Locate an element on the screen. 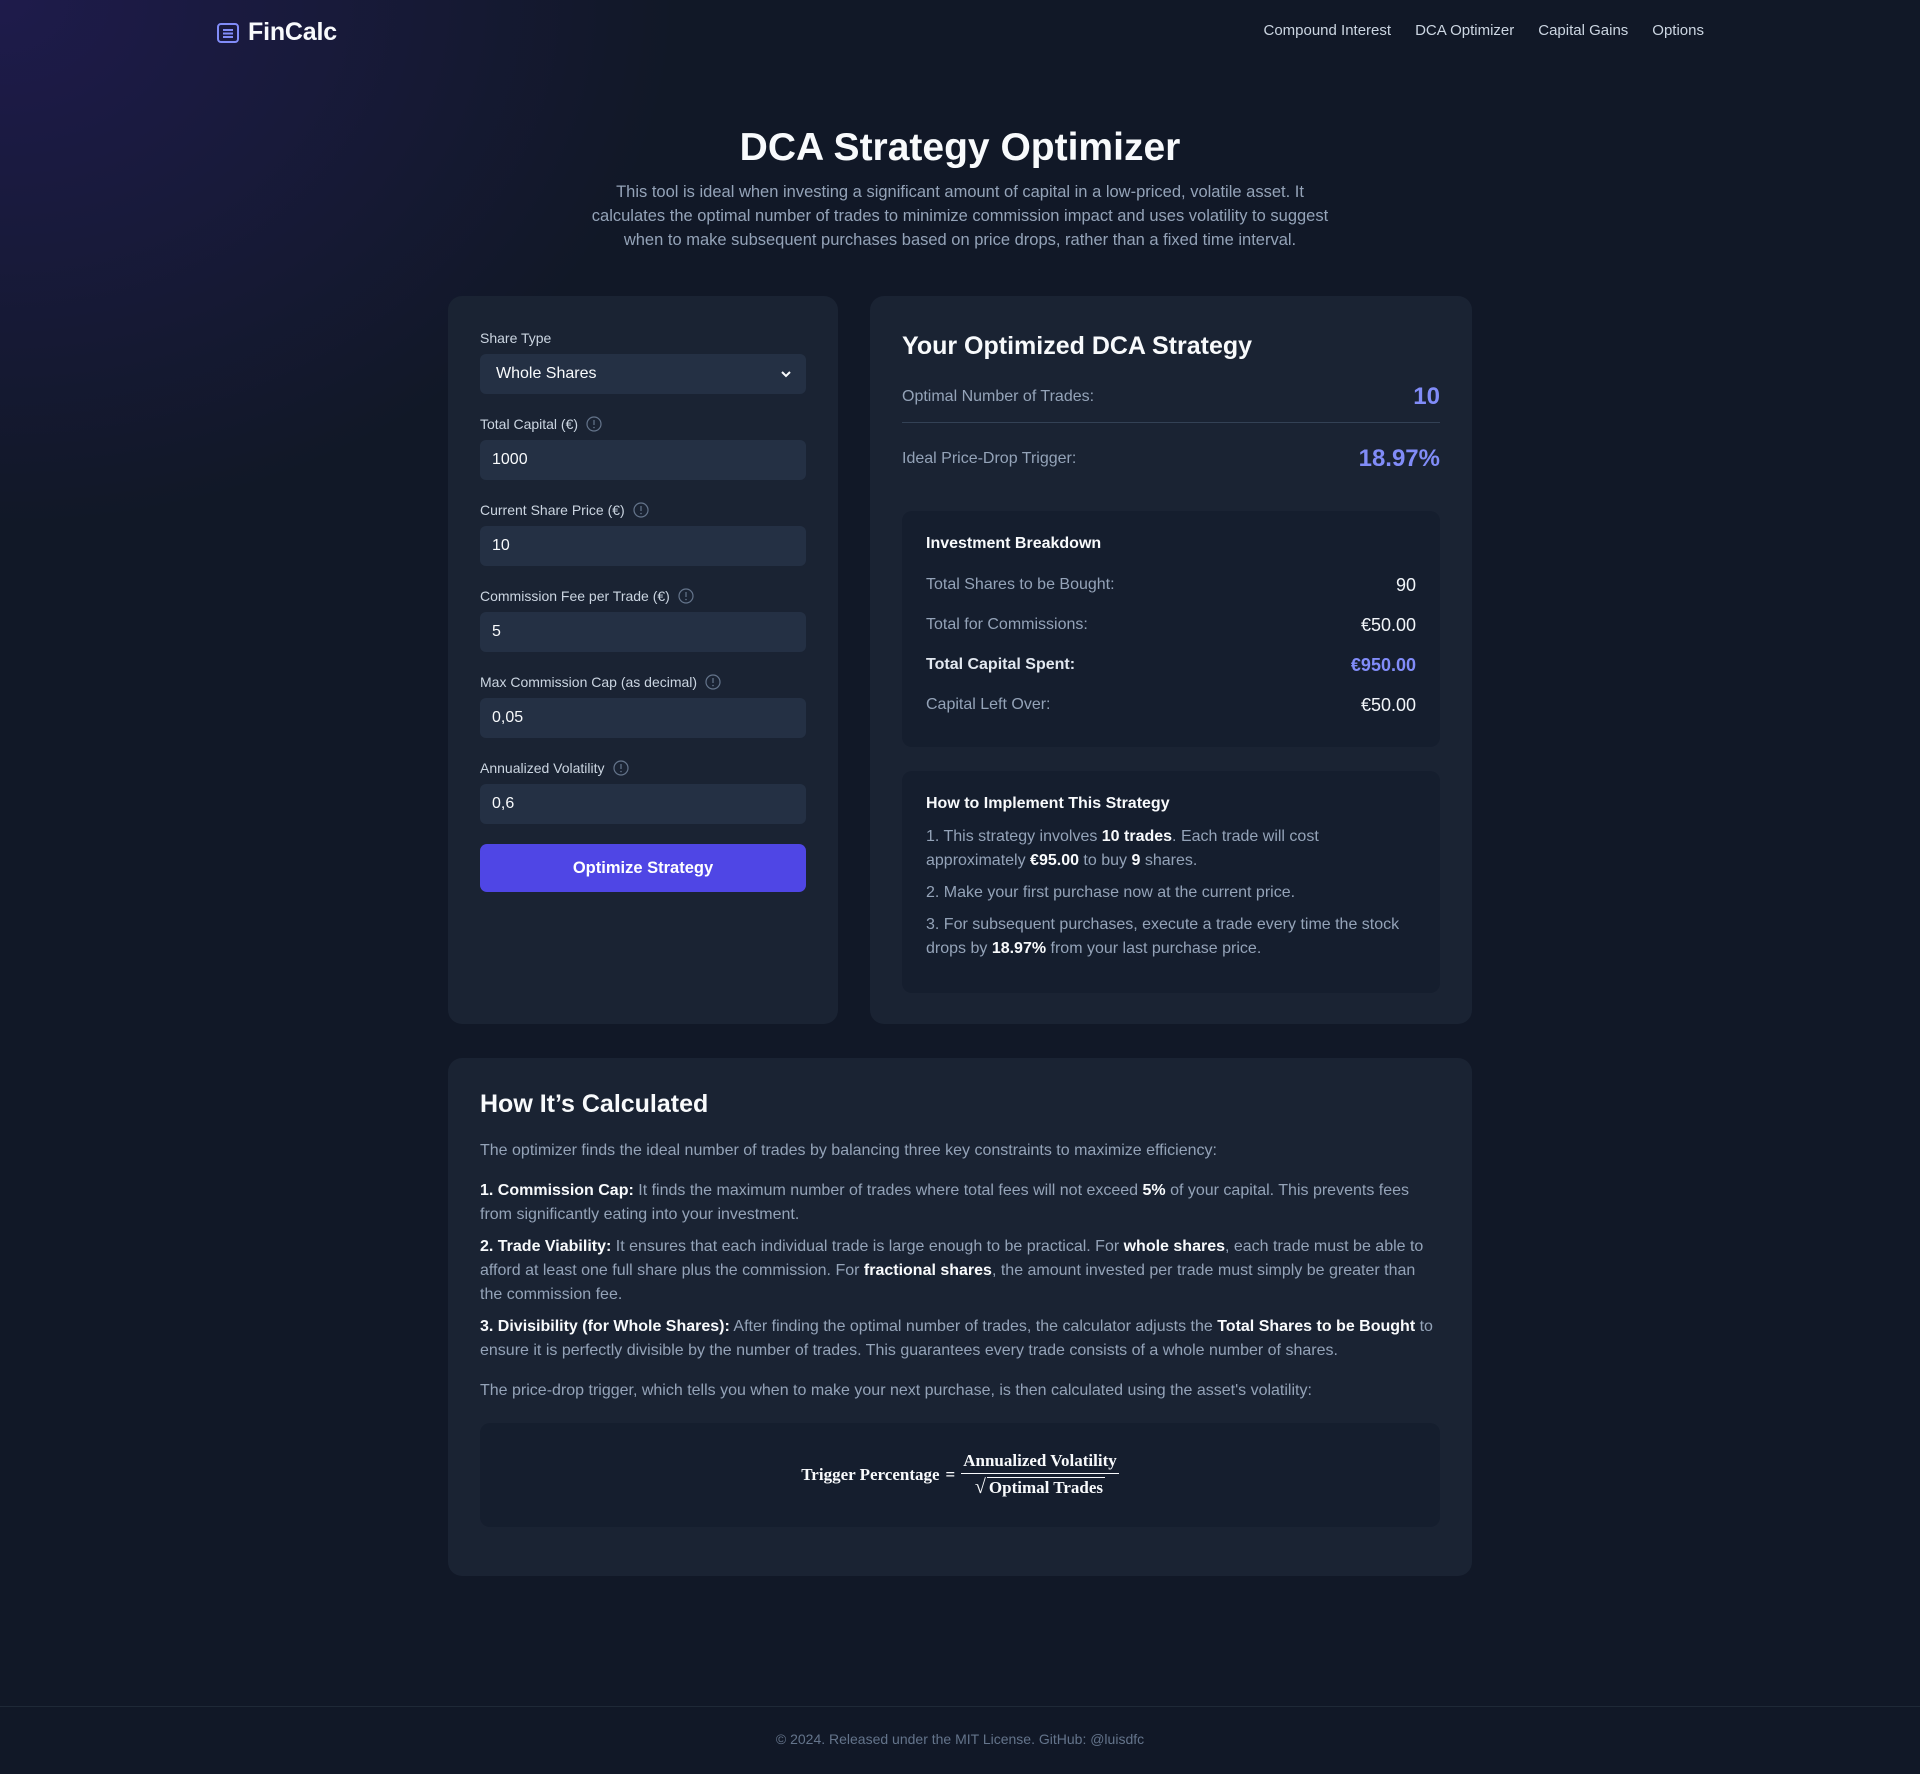 The height and width of the screenshot is (1774, 1920). step-text: to buy is located at coordinates (1105, 860).